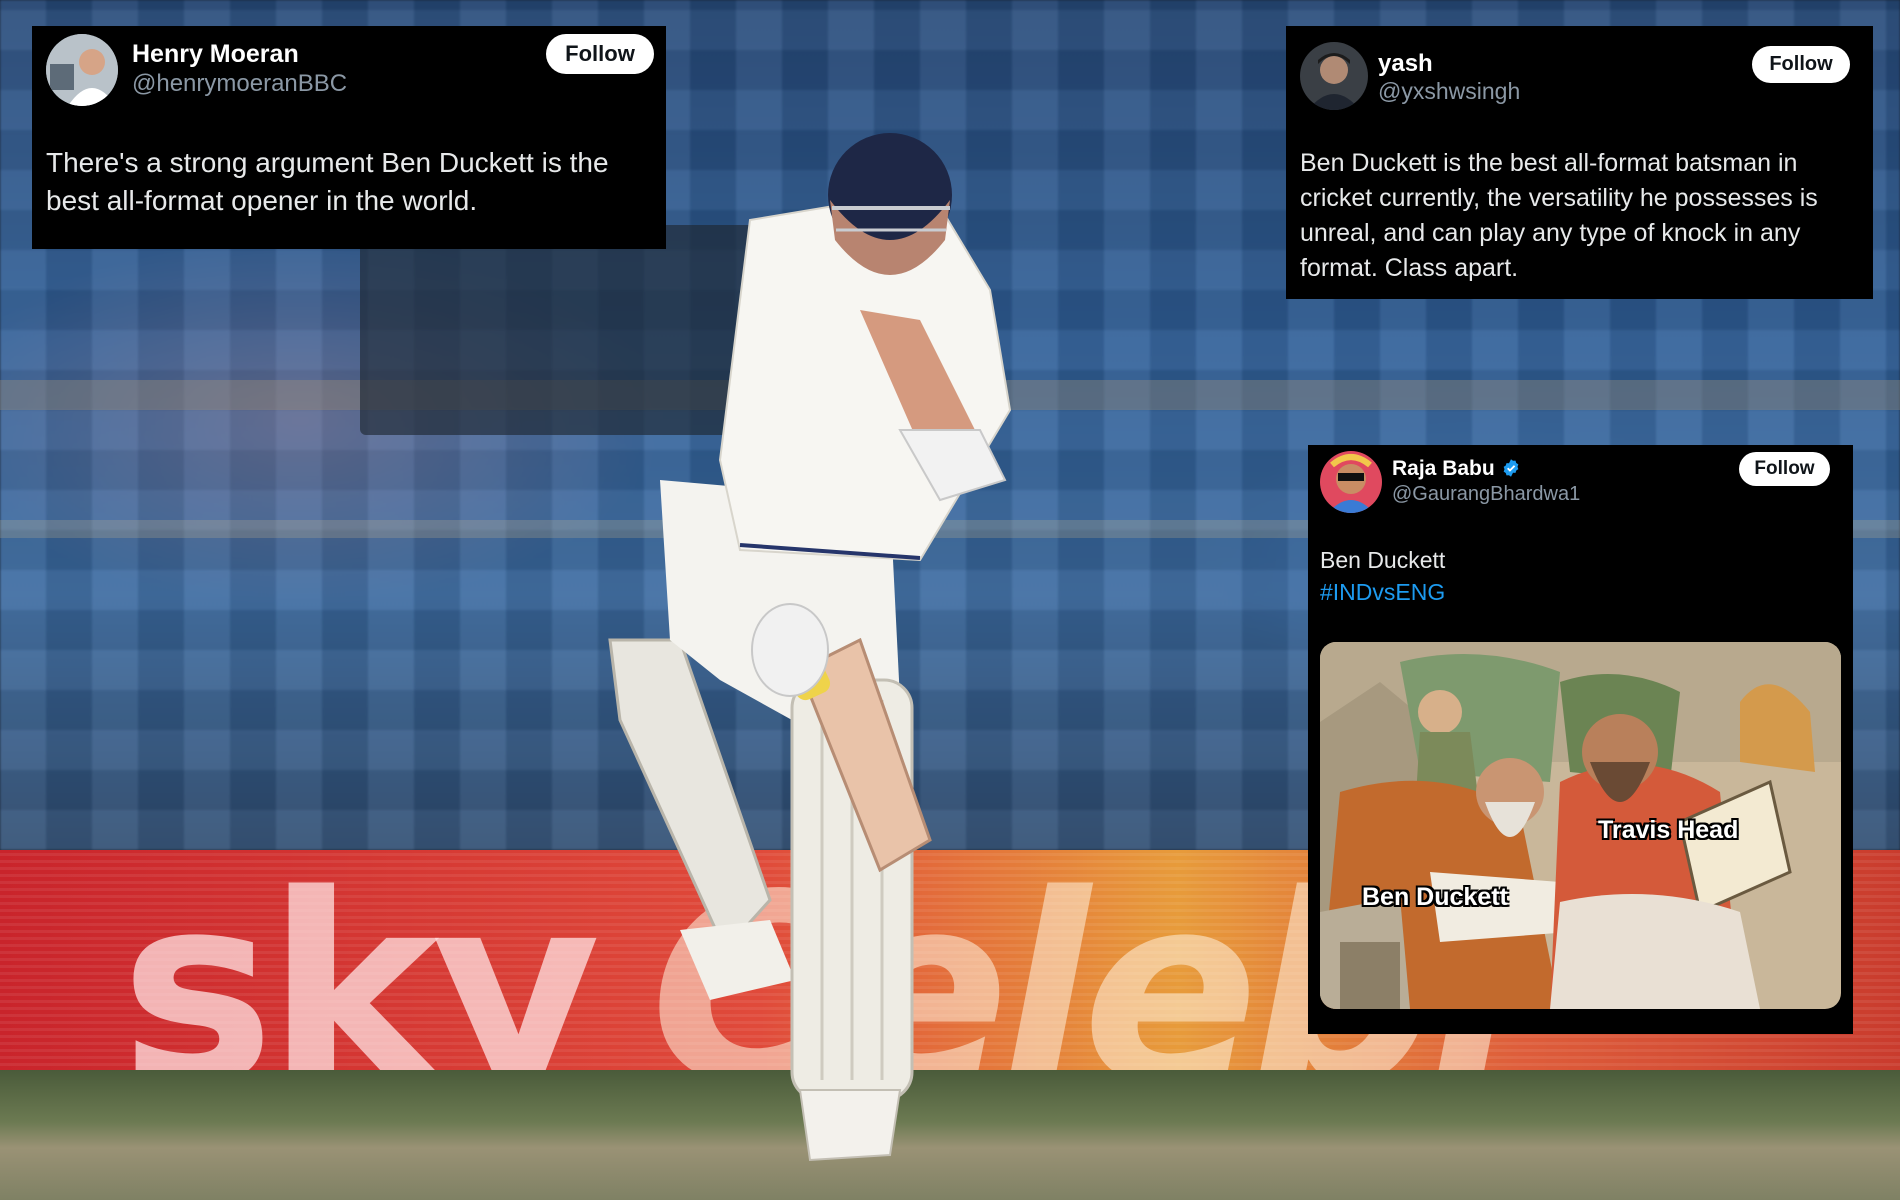  I want to click on meme-caption-left: Ben Duckett, so click(1435, 897).